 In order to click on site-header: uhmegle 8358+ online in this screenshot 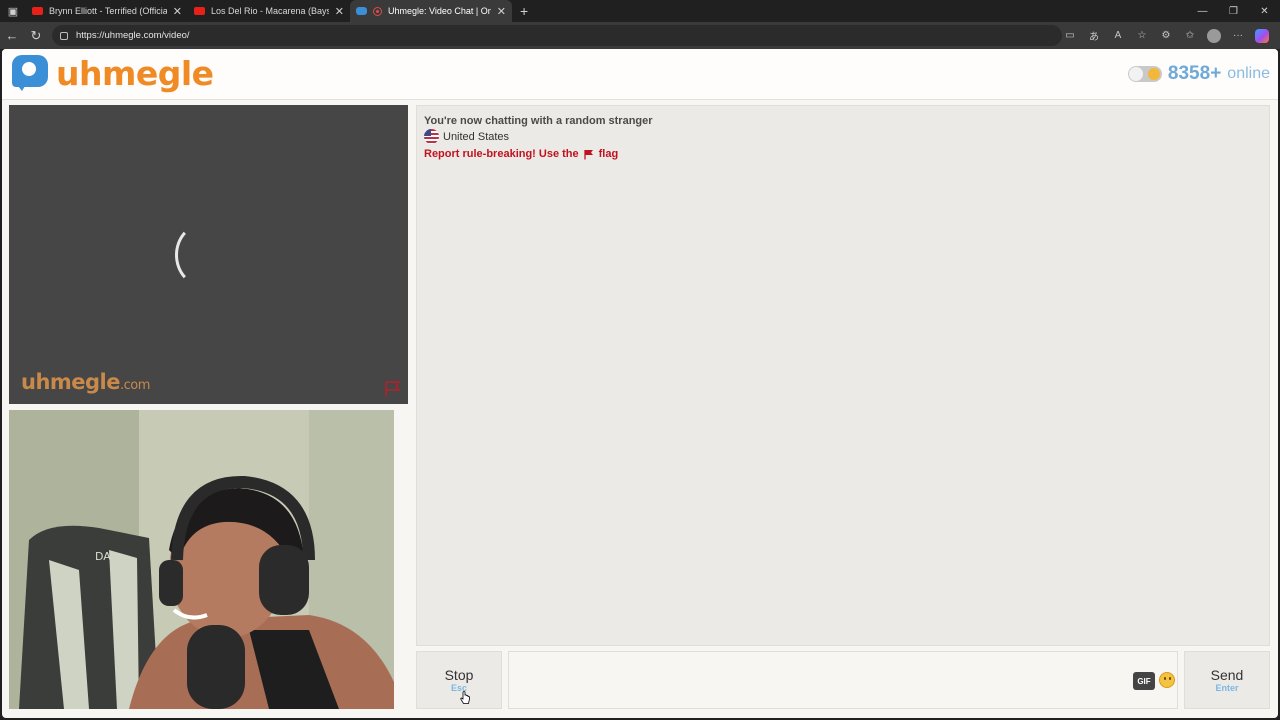, I will do `click(640, 74)`.